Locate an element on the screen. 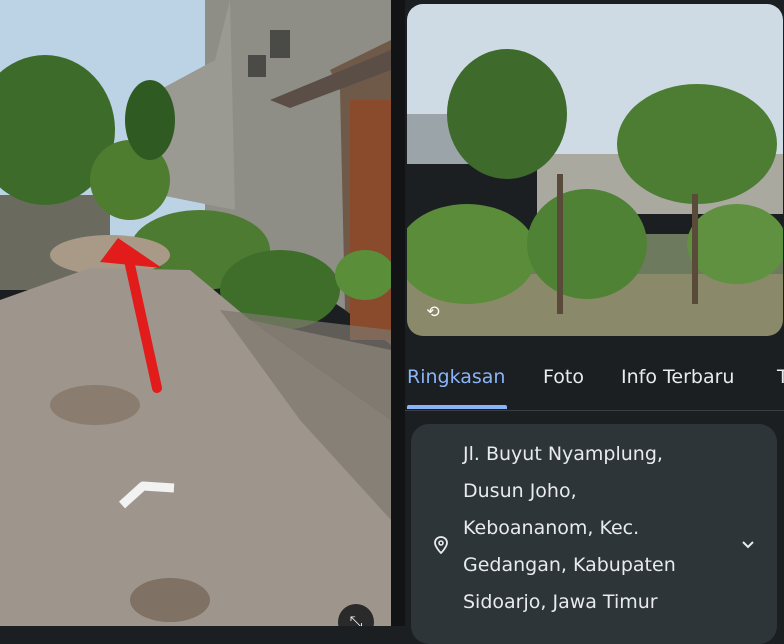  tab-truncated: T is located at coordinates (780, 377).